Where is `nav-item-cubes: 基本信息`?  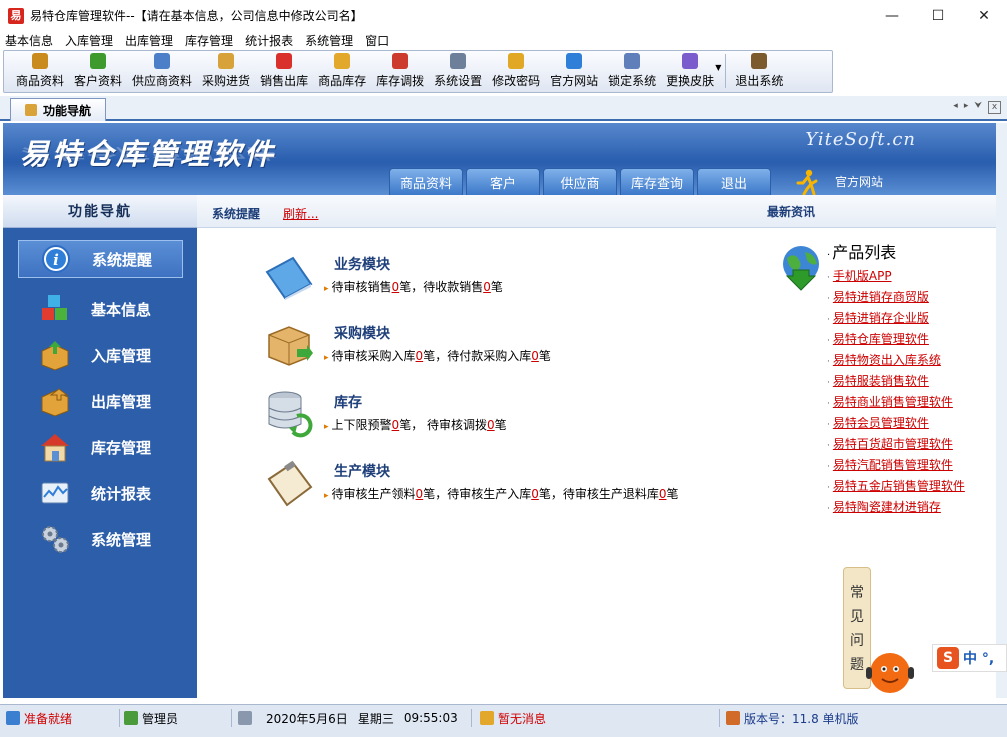 nav-item-cubes: 基本信息 is located at coordinates (100, 309).